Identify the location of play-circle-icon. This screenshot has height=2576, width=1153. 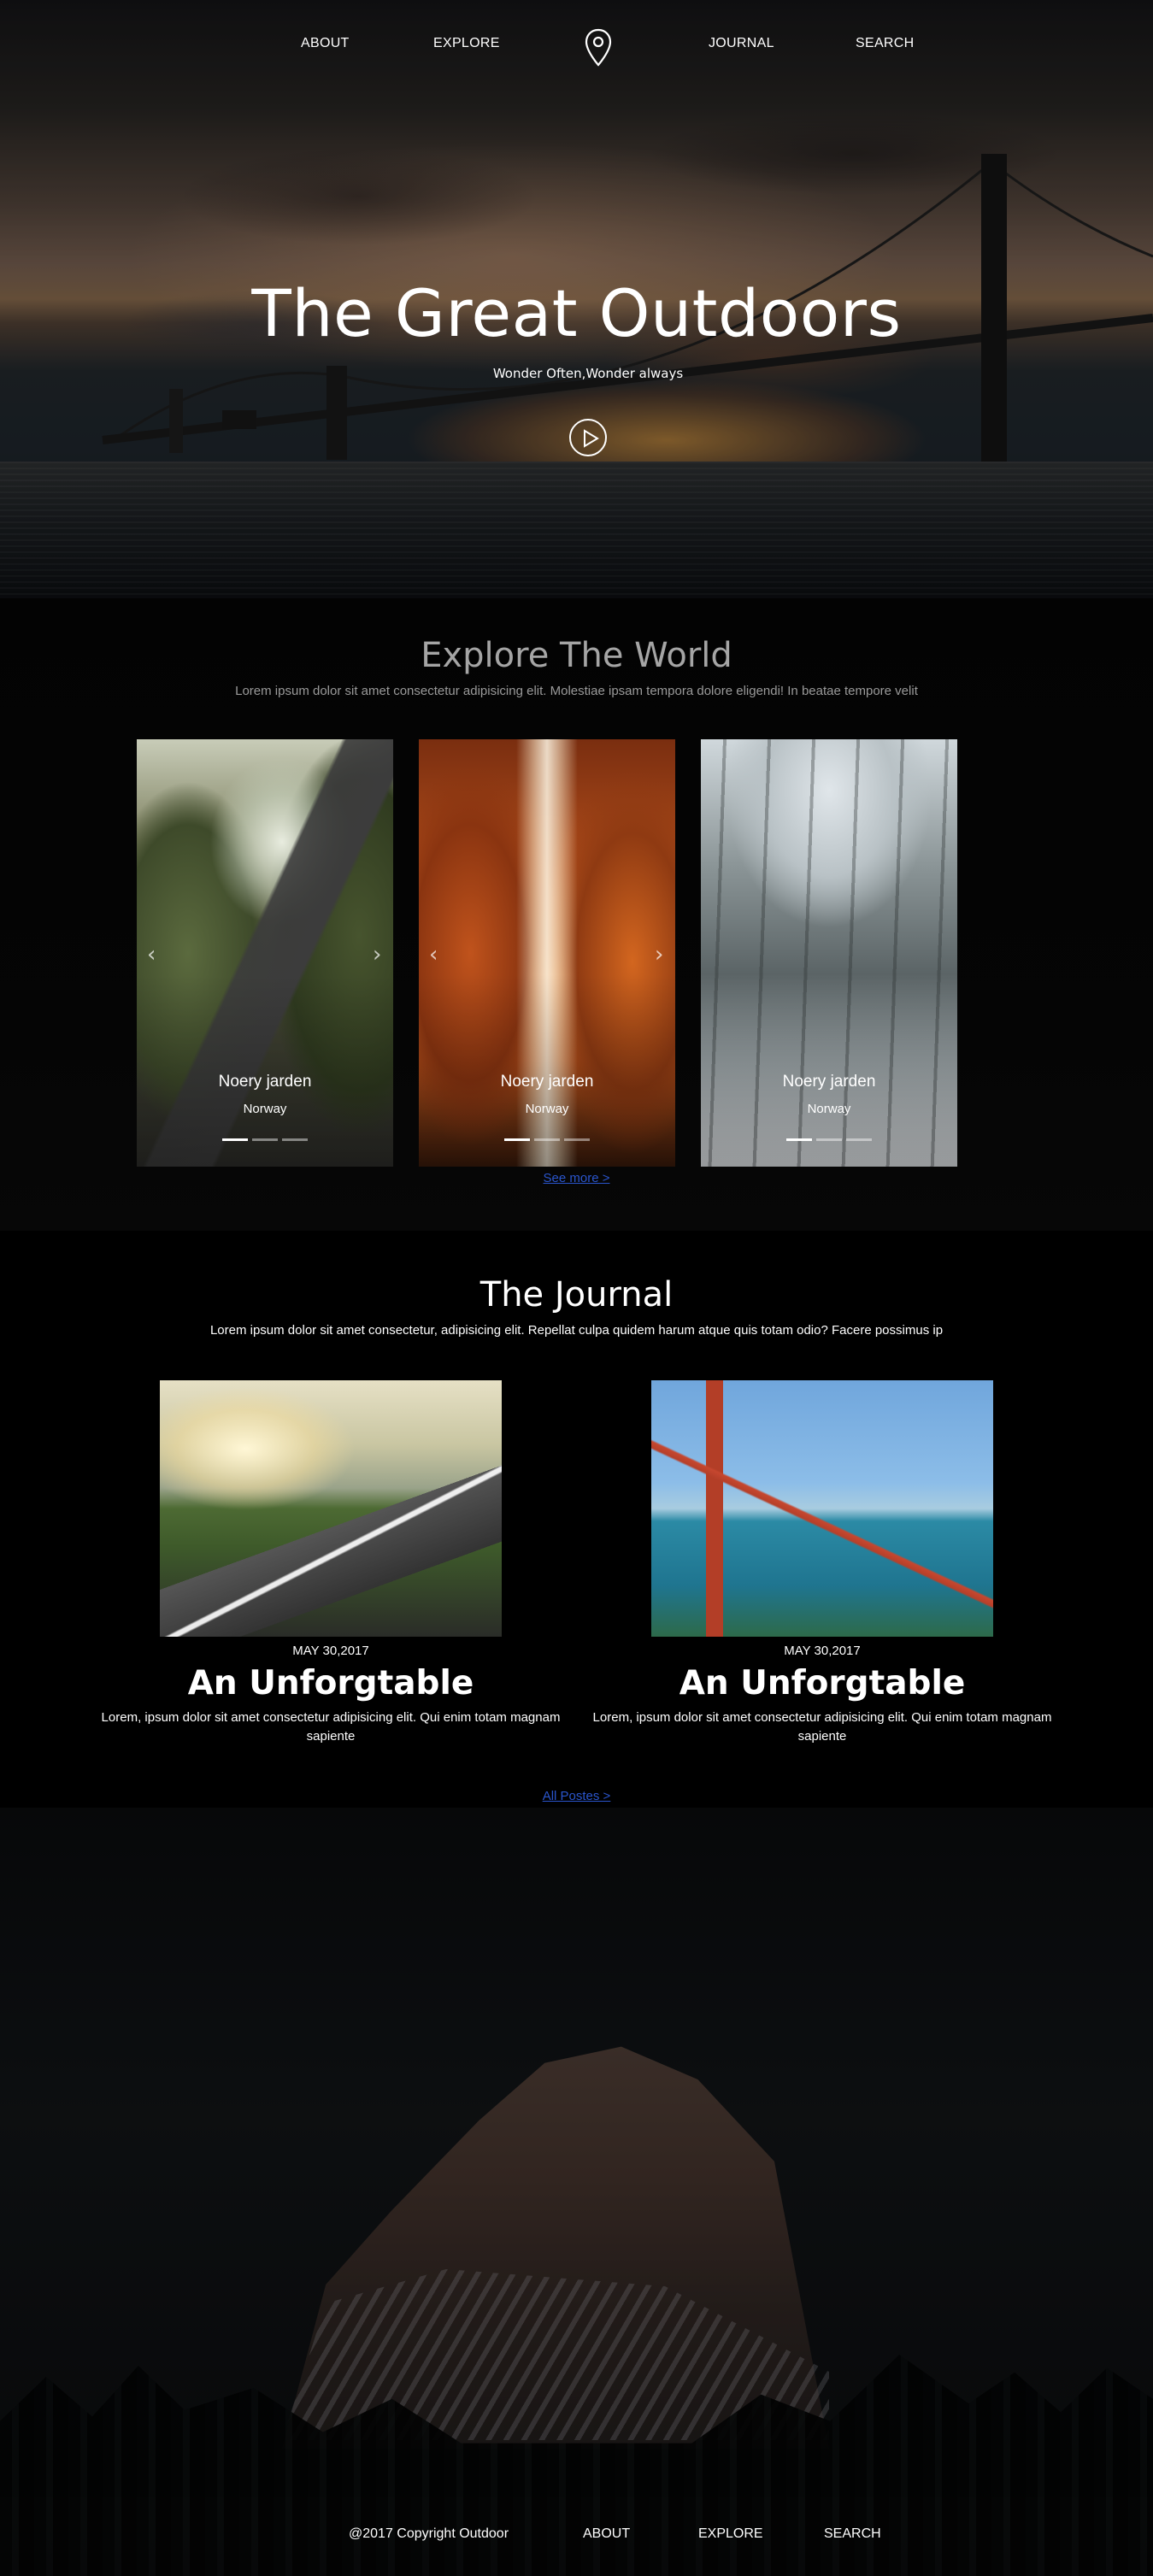
(588, 437).